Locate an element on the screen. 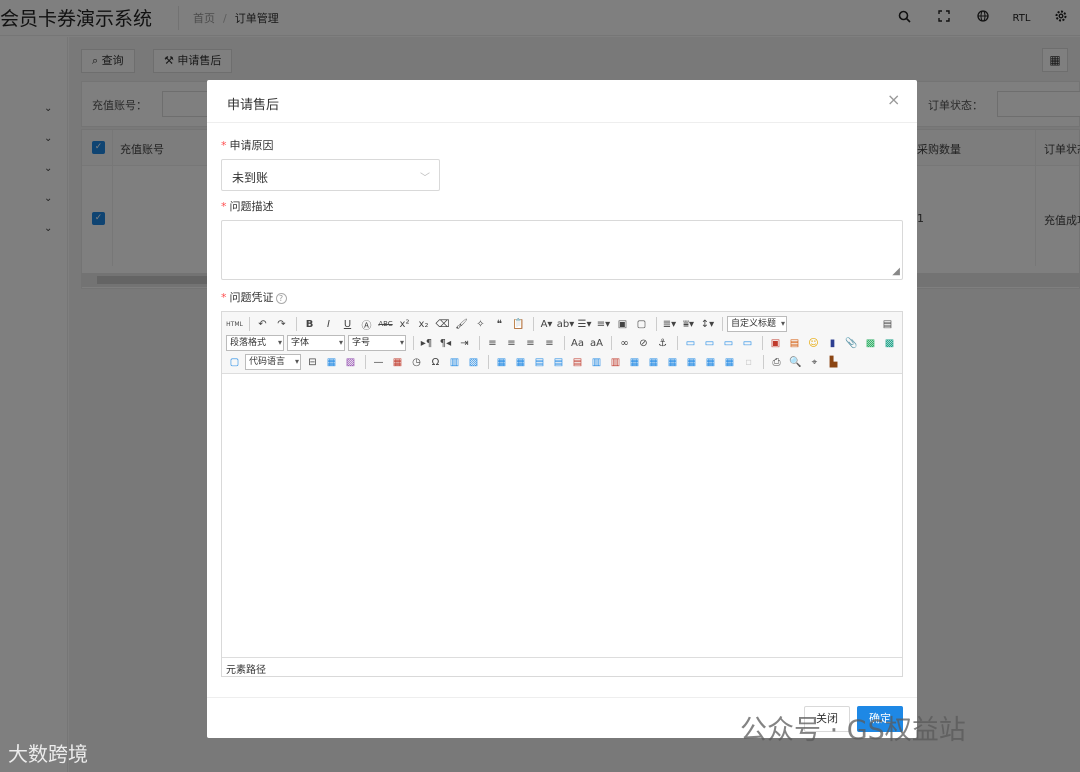 Image resolution: width=1080 pixels, height=772 pixels. merge-down-icon: ▦ is located at coordinates (672, 362).